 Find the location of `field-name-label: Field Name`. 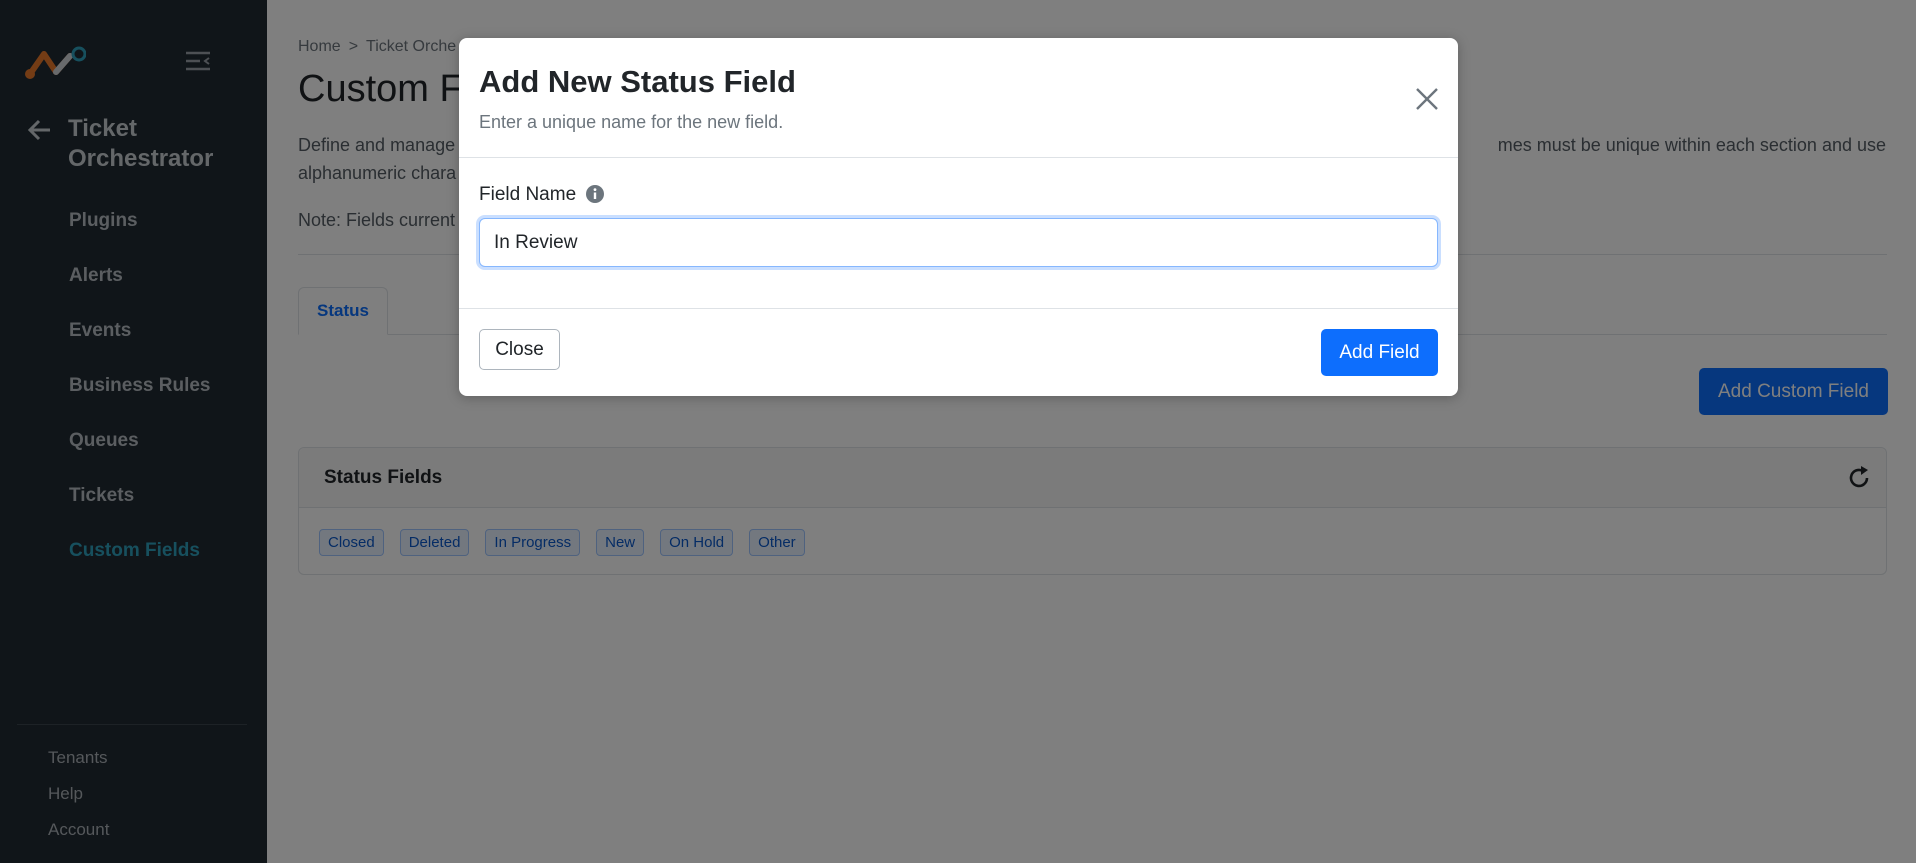

field-name-label: Field Name is located at coordinates (528, 194).